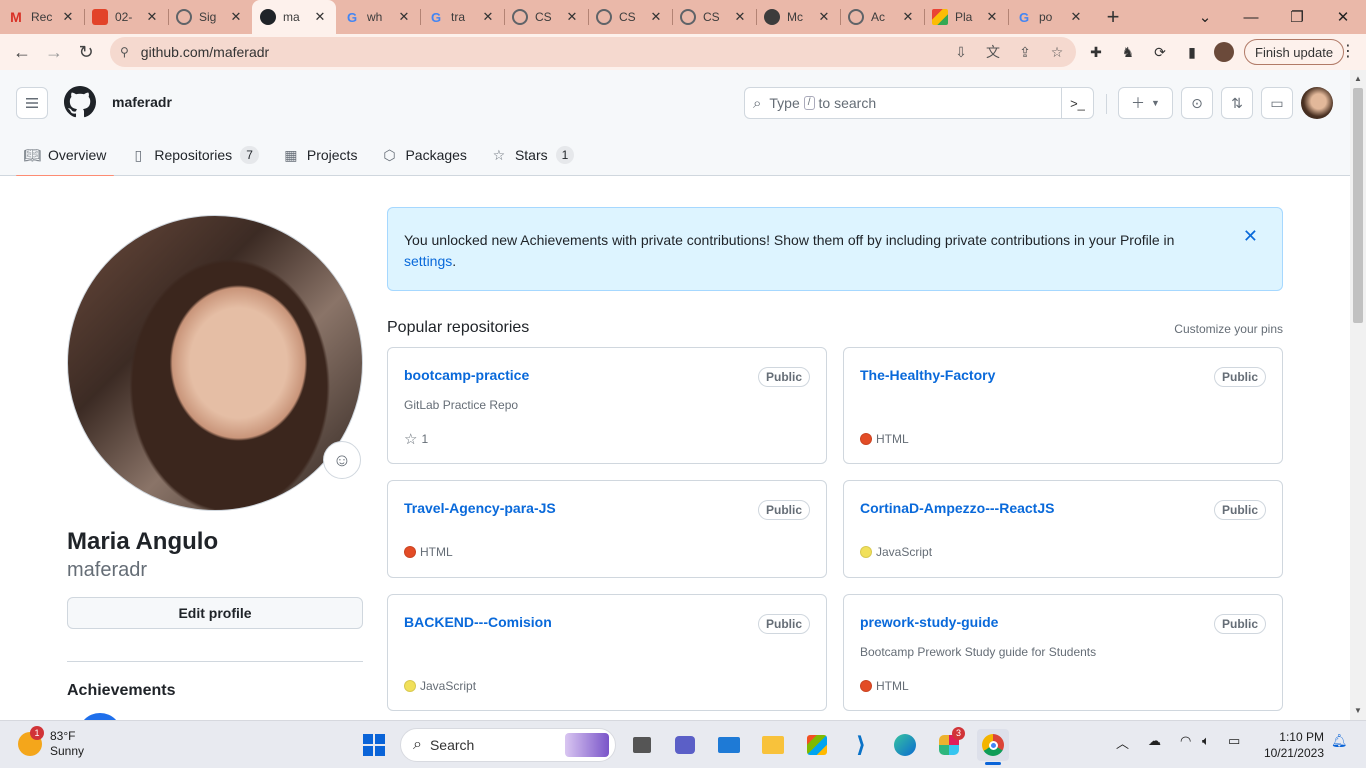 Image resolution: width=1366 pixels, height=768 pixels. I want to click on chrome-profile-avatar, so click(1224, 52).